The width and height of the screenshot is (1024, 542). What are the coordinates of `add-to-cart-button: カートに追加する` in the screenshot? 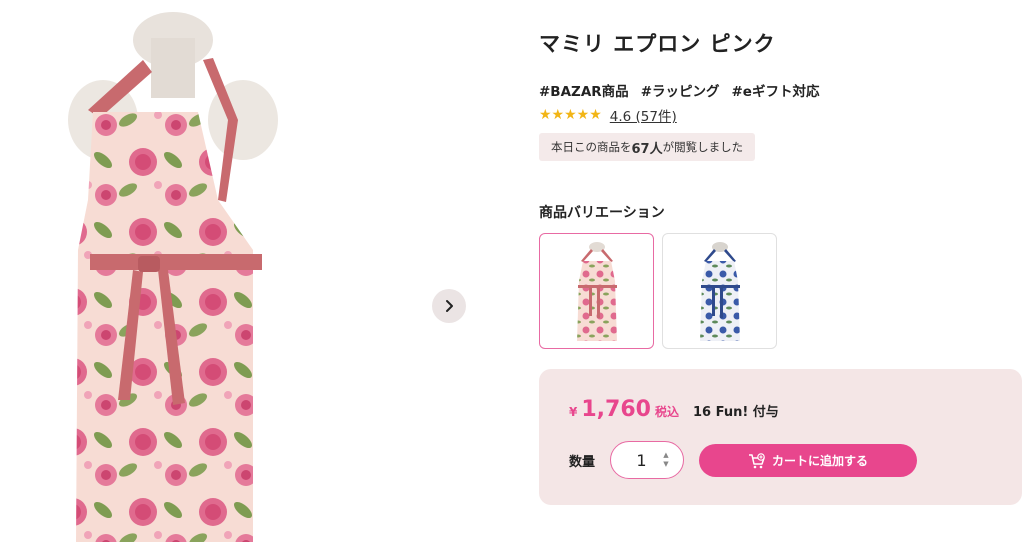 It's located at (808, 460).